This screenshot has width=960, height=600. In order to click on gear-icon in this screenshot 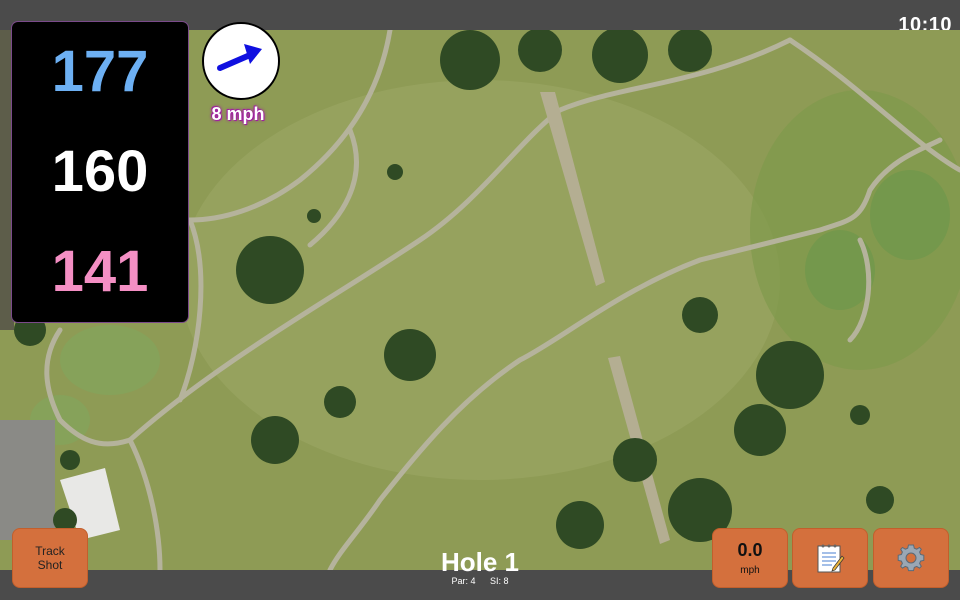, I will do `click(911, 558)`.